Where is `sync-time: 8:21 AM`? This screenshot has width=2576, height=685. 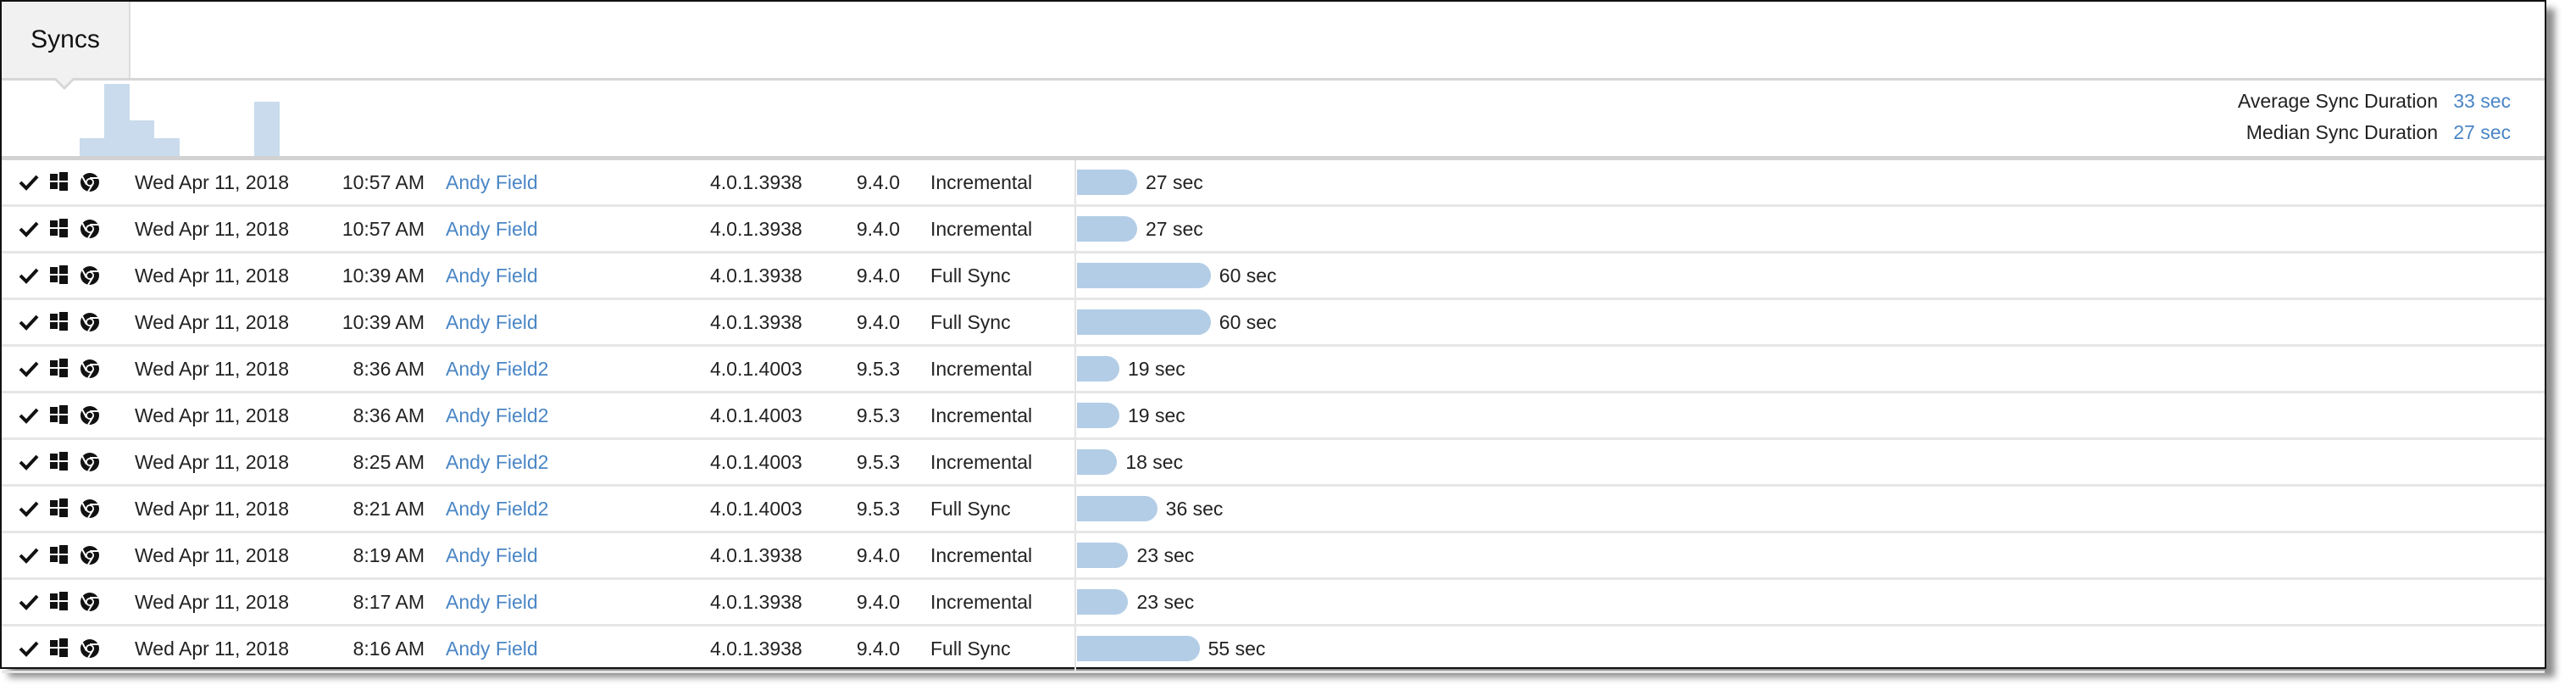
sync-time: 8:21 AM is located at coordinates (389, 509).